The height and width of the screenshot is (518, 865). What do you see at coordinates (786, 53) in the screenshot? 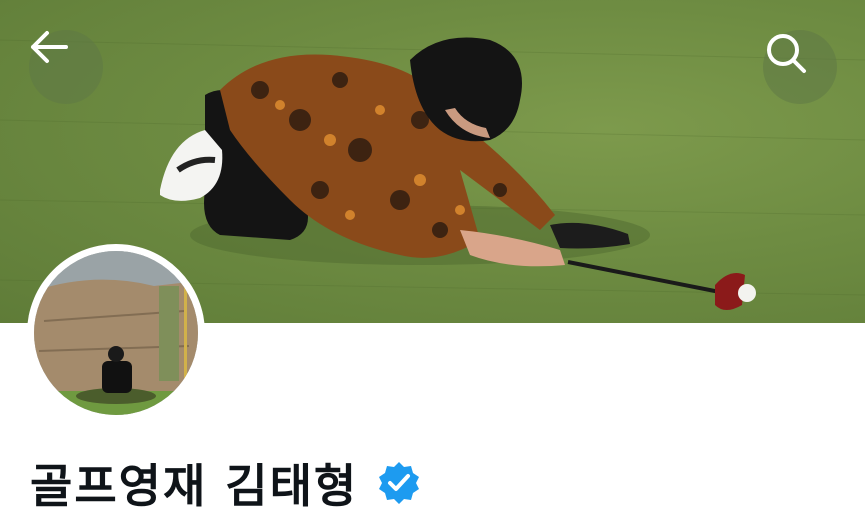
I see `search-icon` at bounding box center [786, 53].